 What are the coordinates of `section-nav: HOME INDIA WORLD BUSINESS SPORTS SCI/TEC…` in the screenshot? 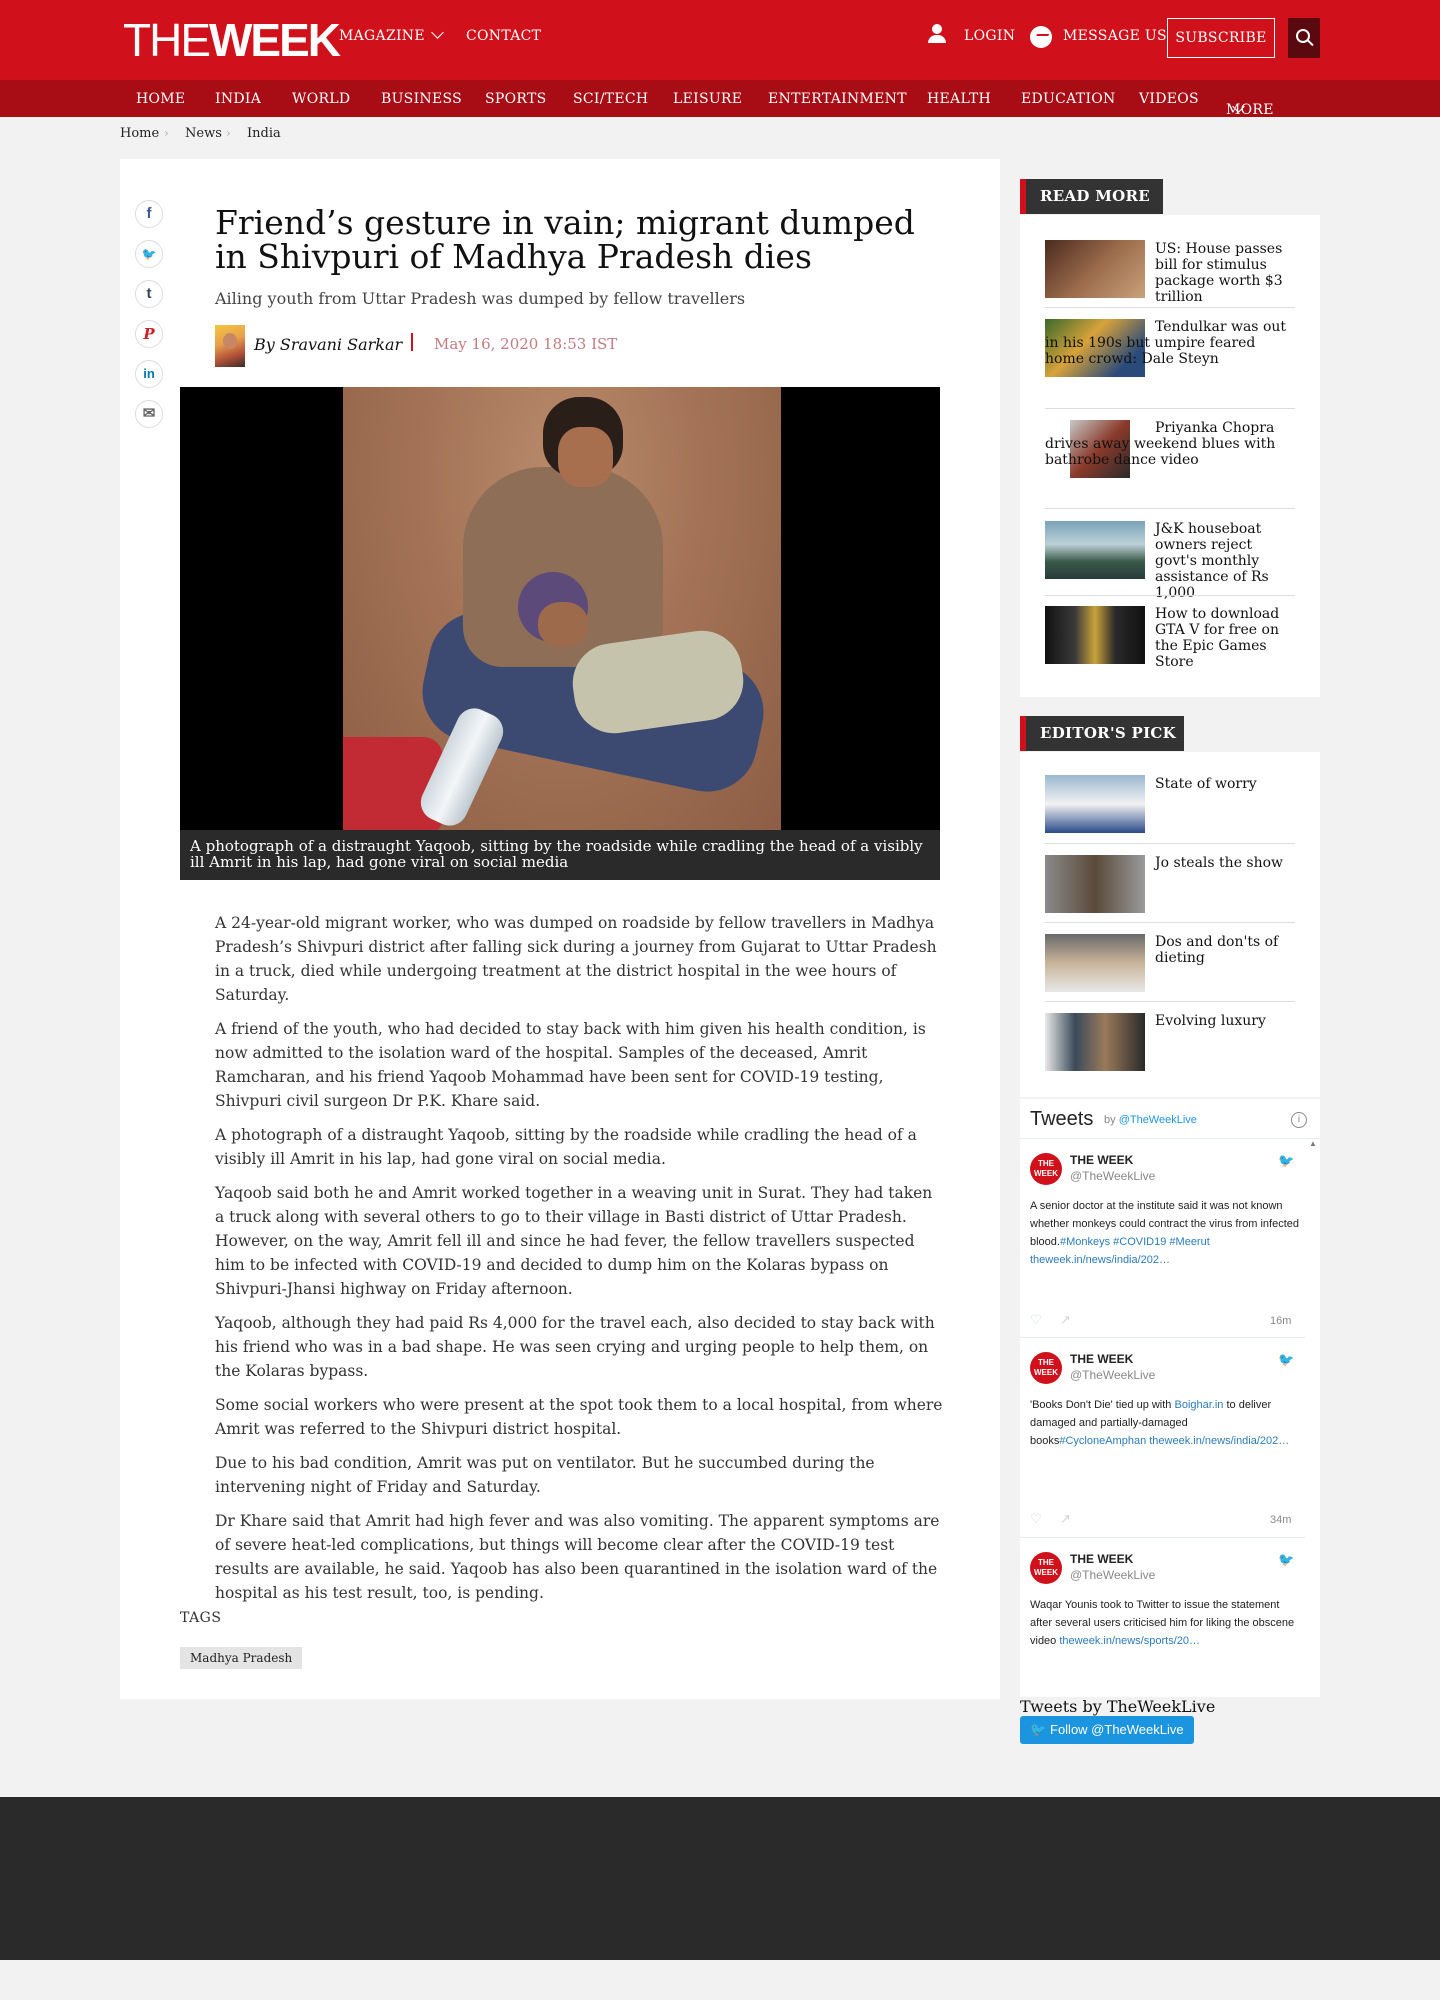 It's located at (720, 99).